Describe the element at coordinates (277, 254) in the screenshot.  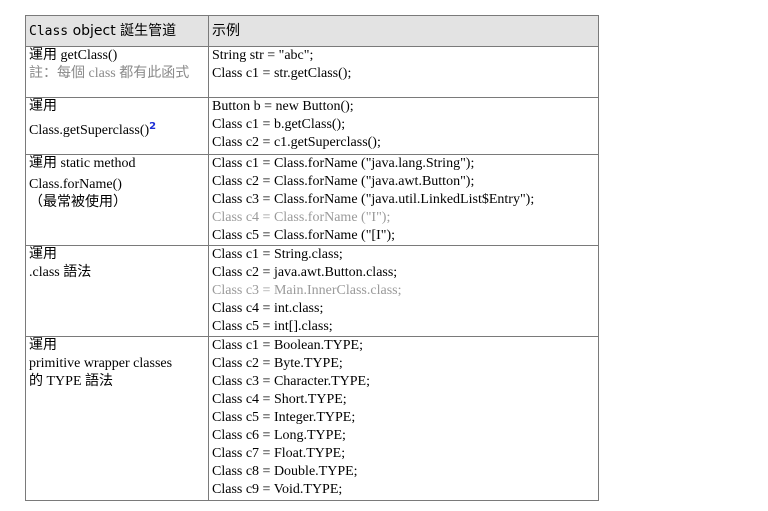
I see `code-line: Class c1 = String.class;` at that location.